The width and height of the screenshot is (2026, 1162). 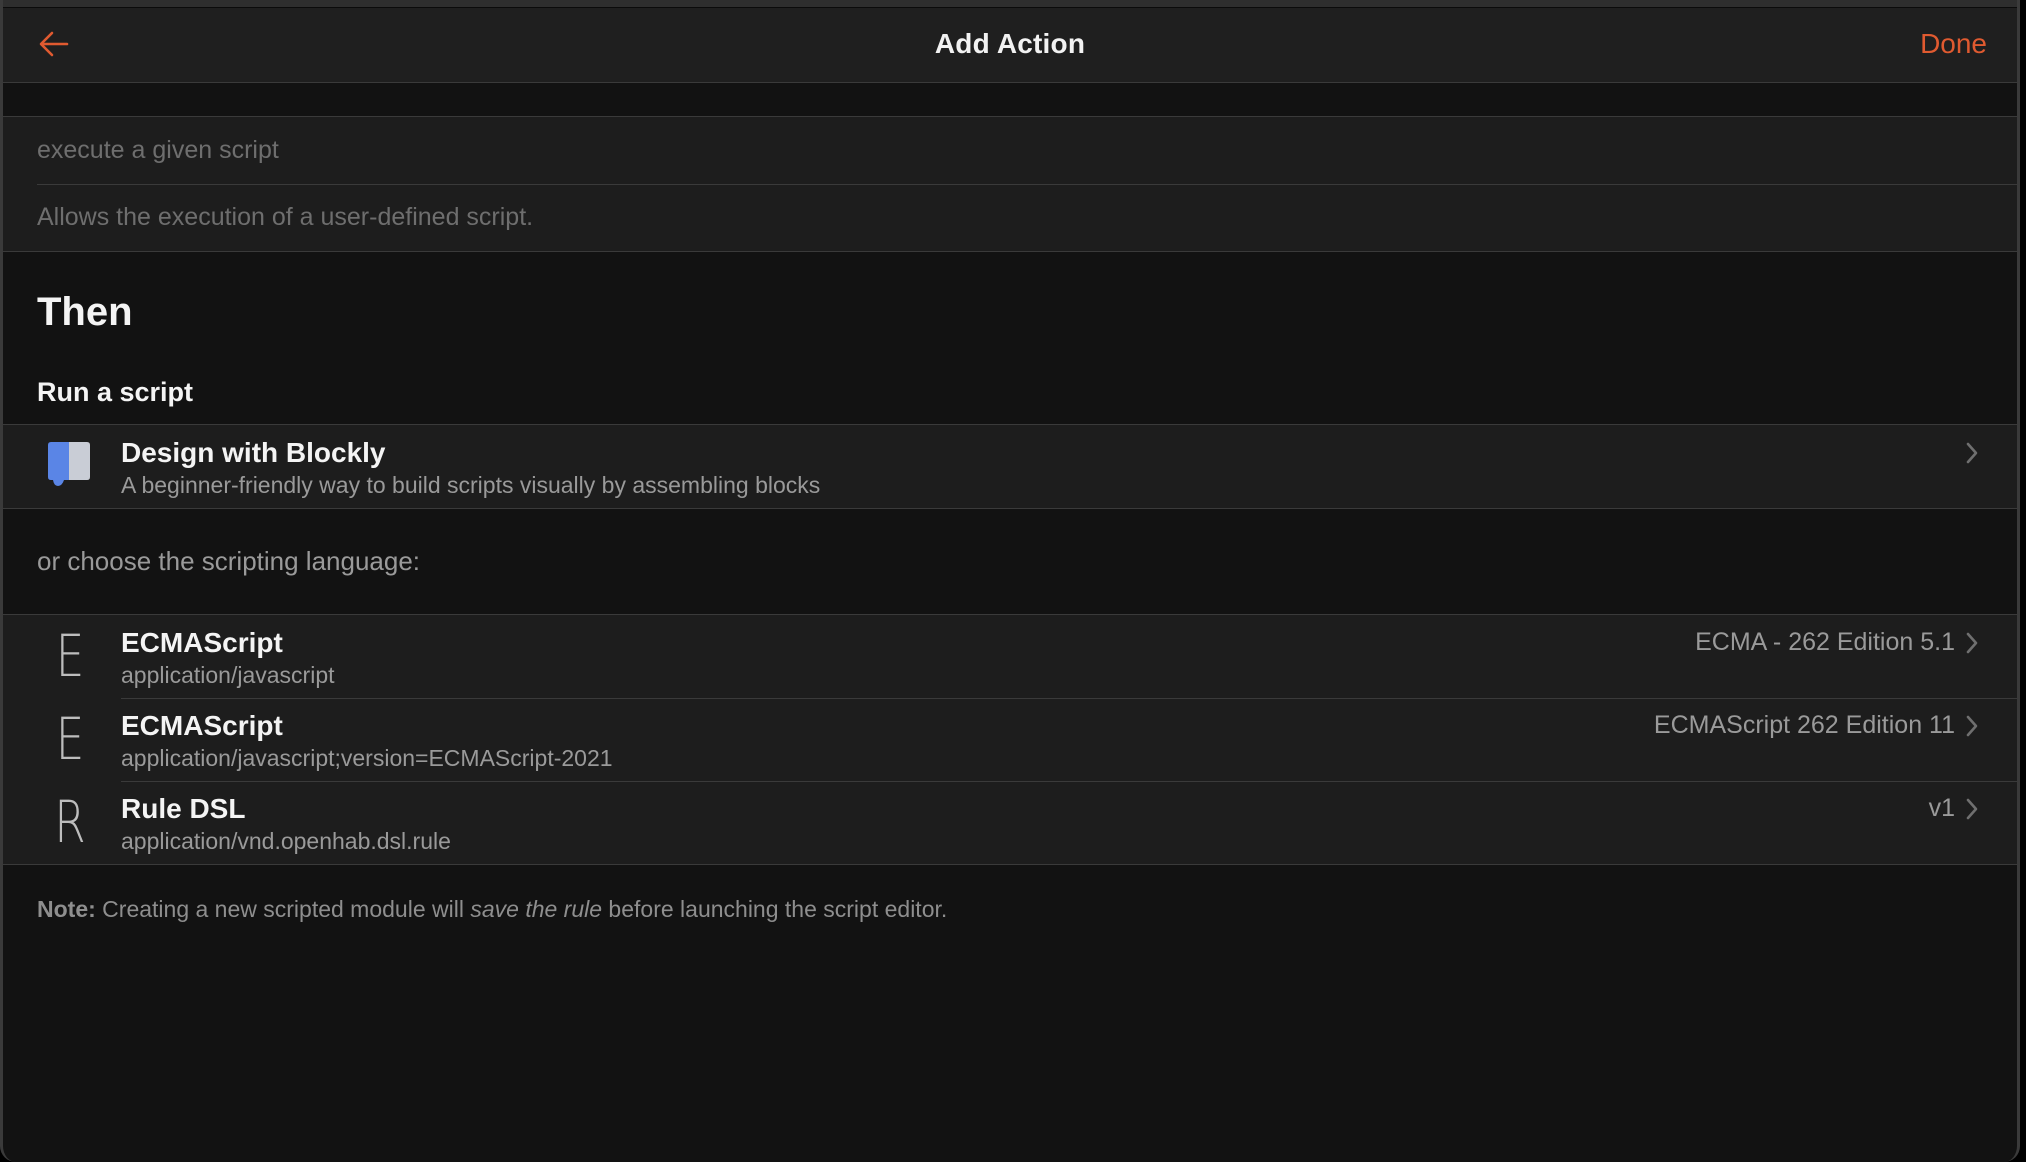 What do you see at coordinates (1941, 808) in the screenshot?
I see `item-version: v1` at bounding box center [1941, 808].